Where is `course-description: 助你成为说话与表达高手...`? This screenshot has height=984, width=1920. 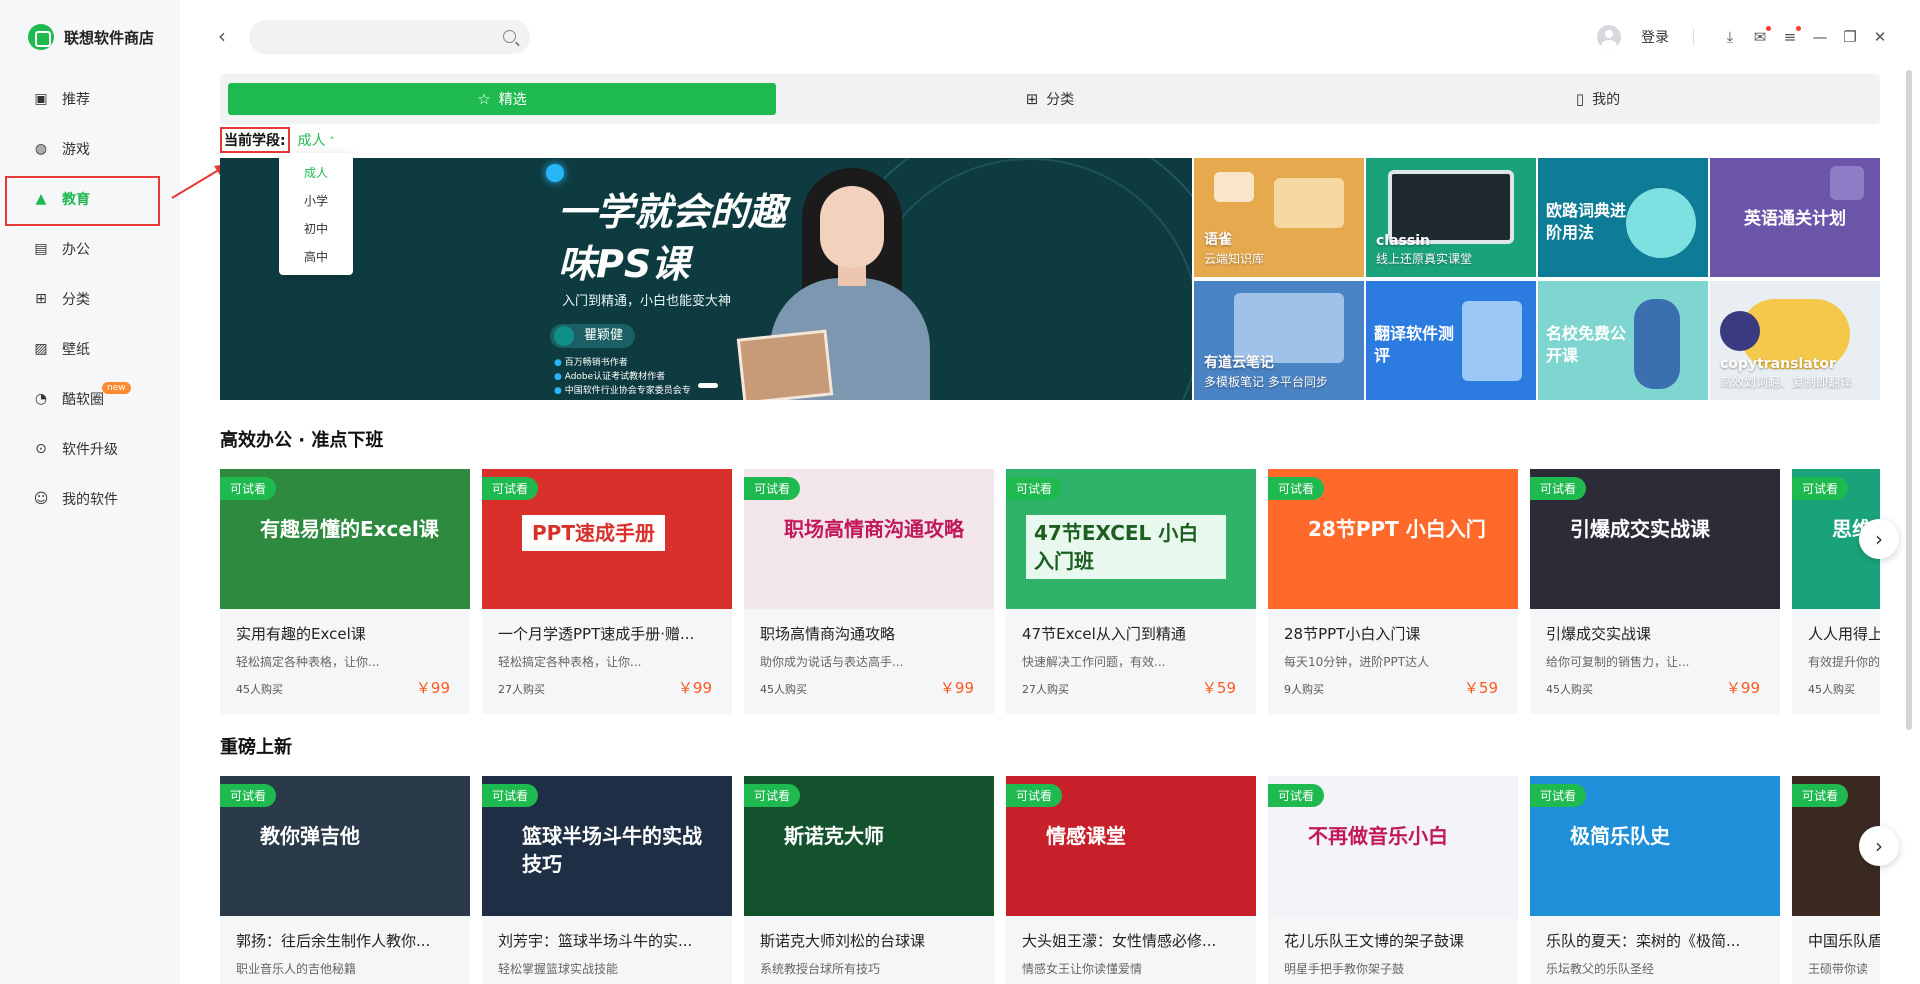 course-description: 助你成为说话与表达高手... is located at coordinates (832, 662).